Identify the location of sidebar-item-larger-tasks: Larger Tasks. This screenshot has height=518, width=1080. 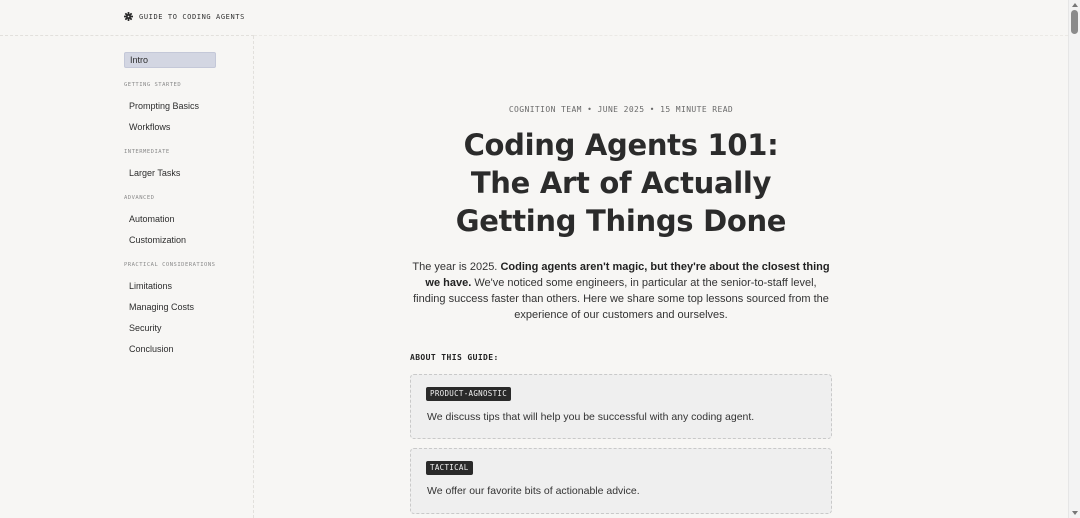
(170, 173).